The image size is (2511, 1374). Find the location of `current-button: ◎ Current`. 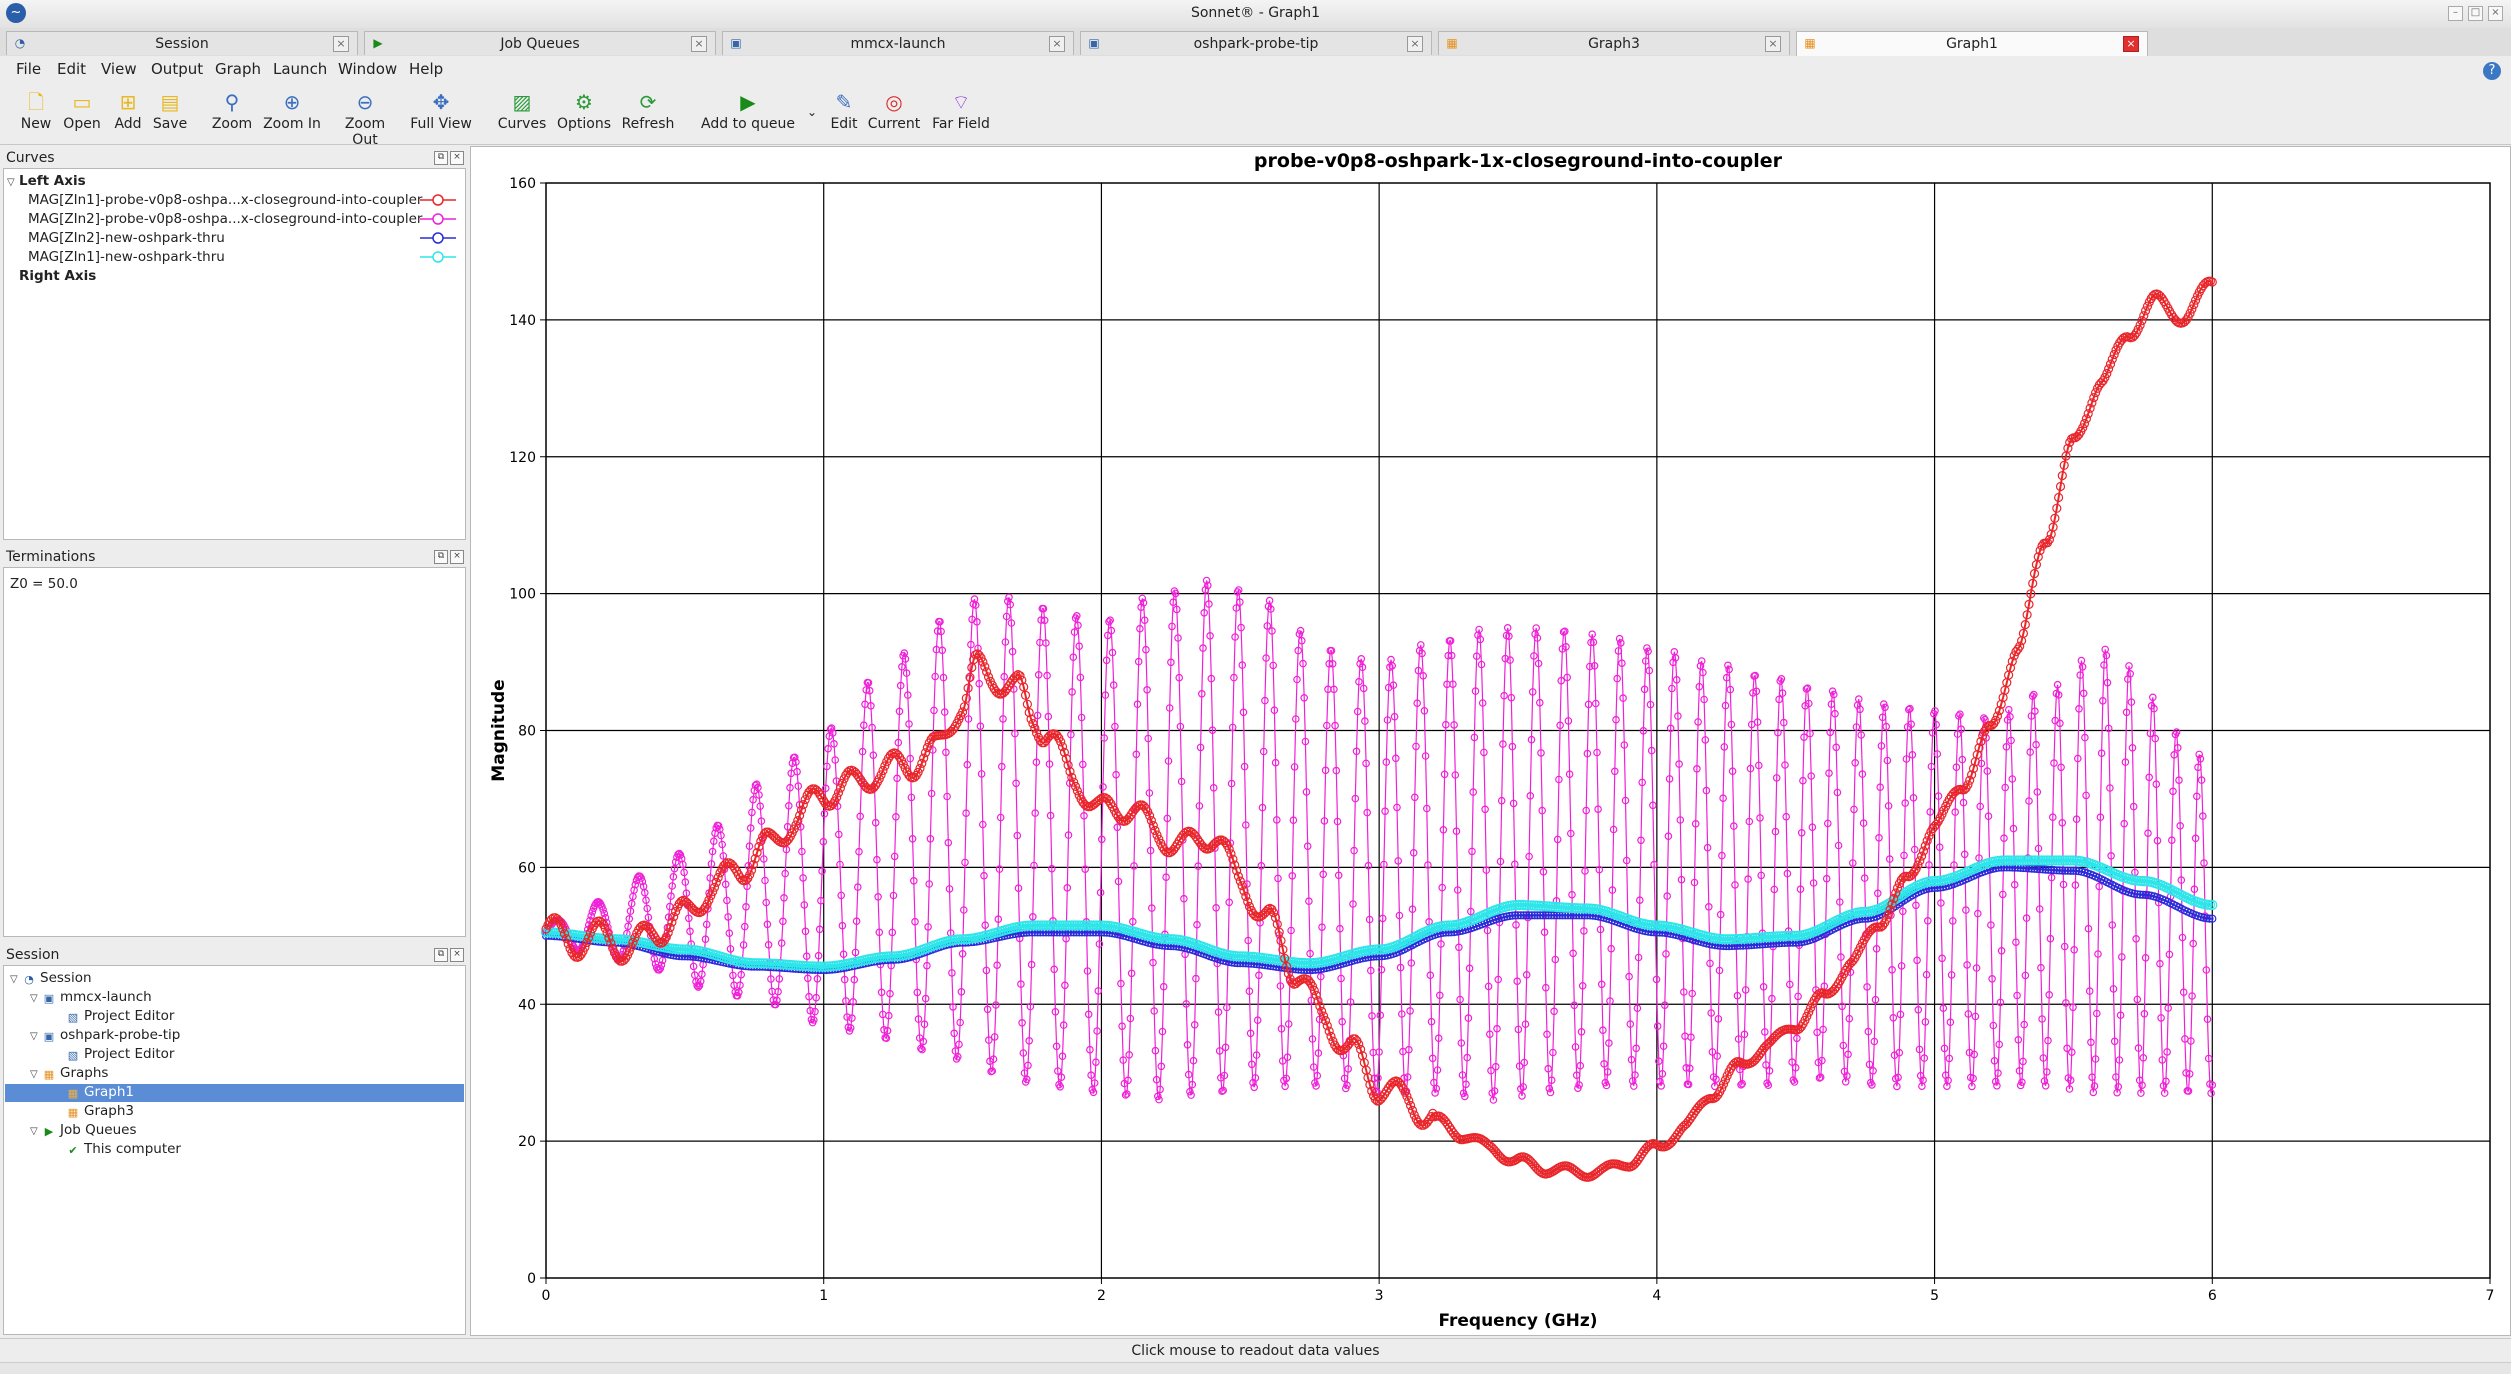

current-button: ◎ Current is located at coordinates (894, 111).